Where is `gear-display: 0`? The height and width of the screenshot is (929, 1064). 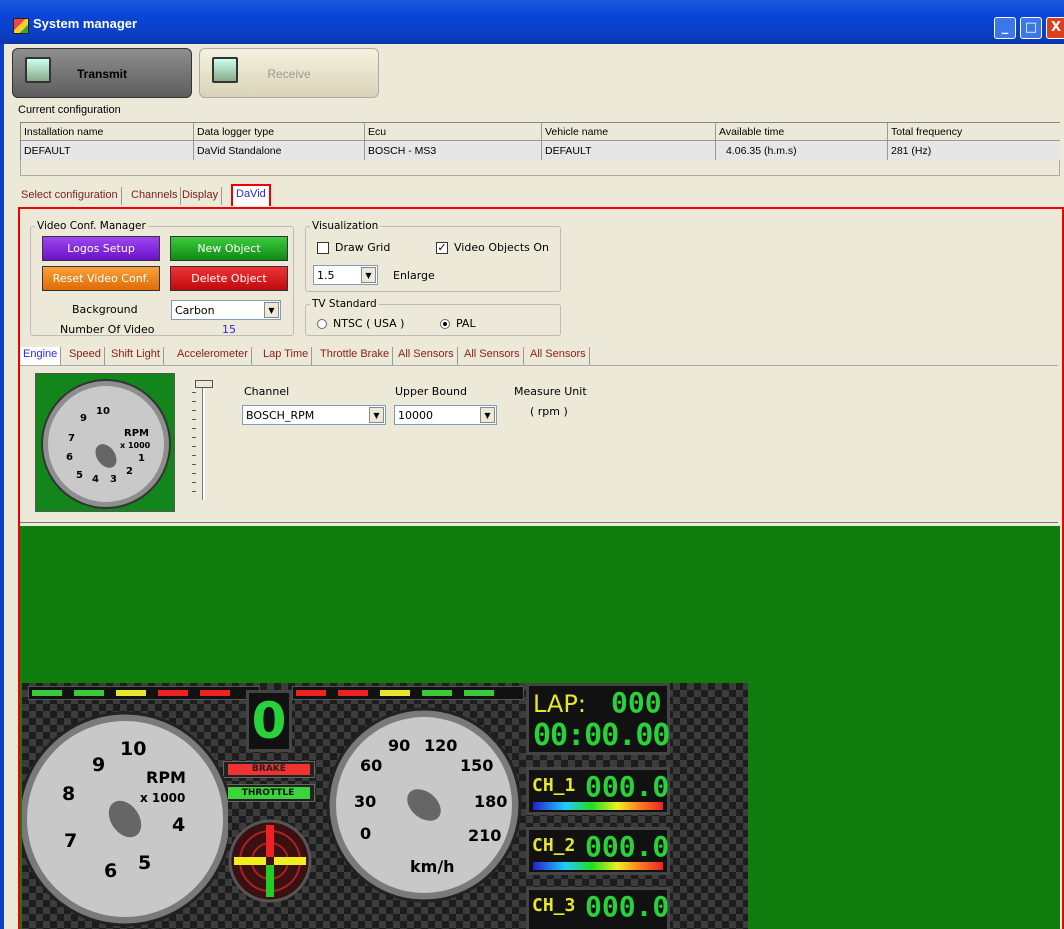
gear-display: 0 is located at coordinates (269, 721).